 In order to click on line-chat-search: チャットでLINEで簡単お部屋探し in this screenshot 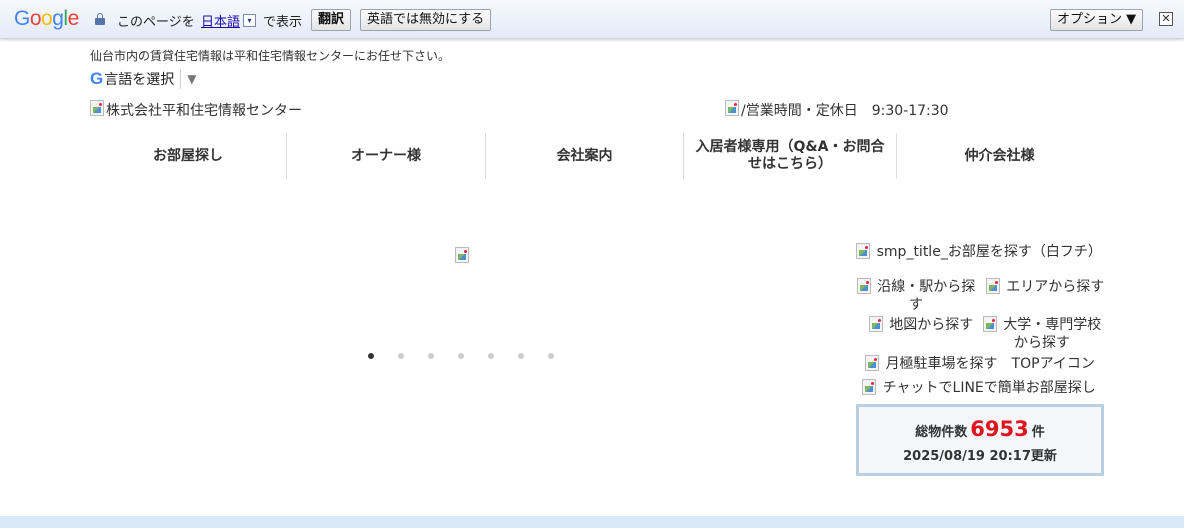, I will do `click(979, 388)`.